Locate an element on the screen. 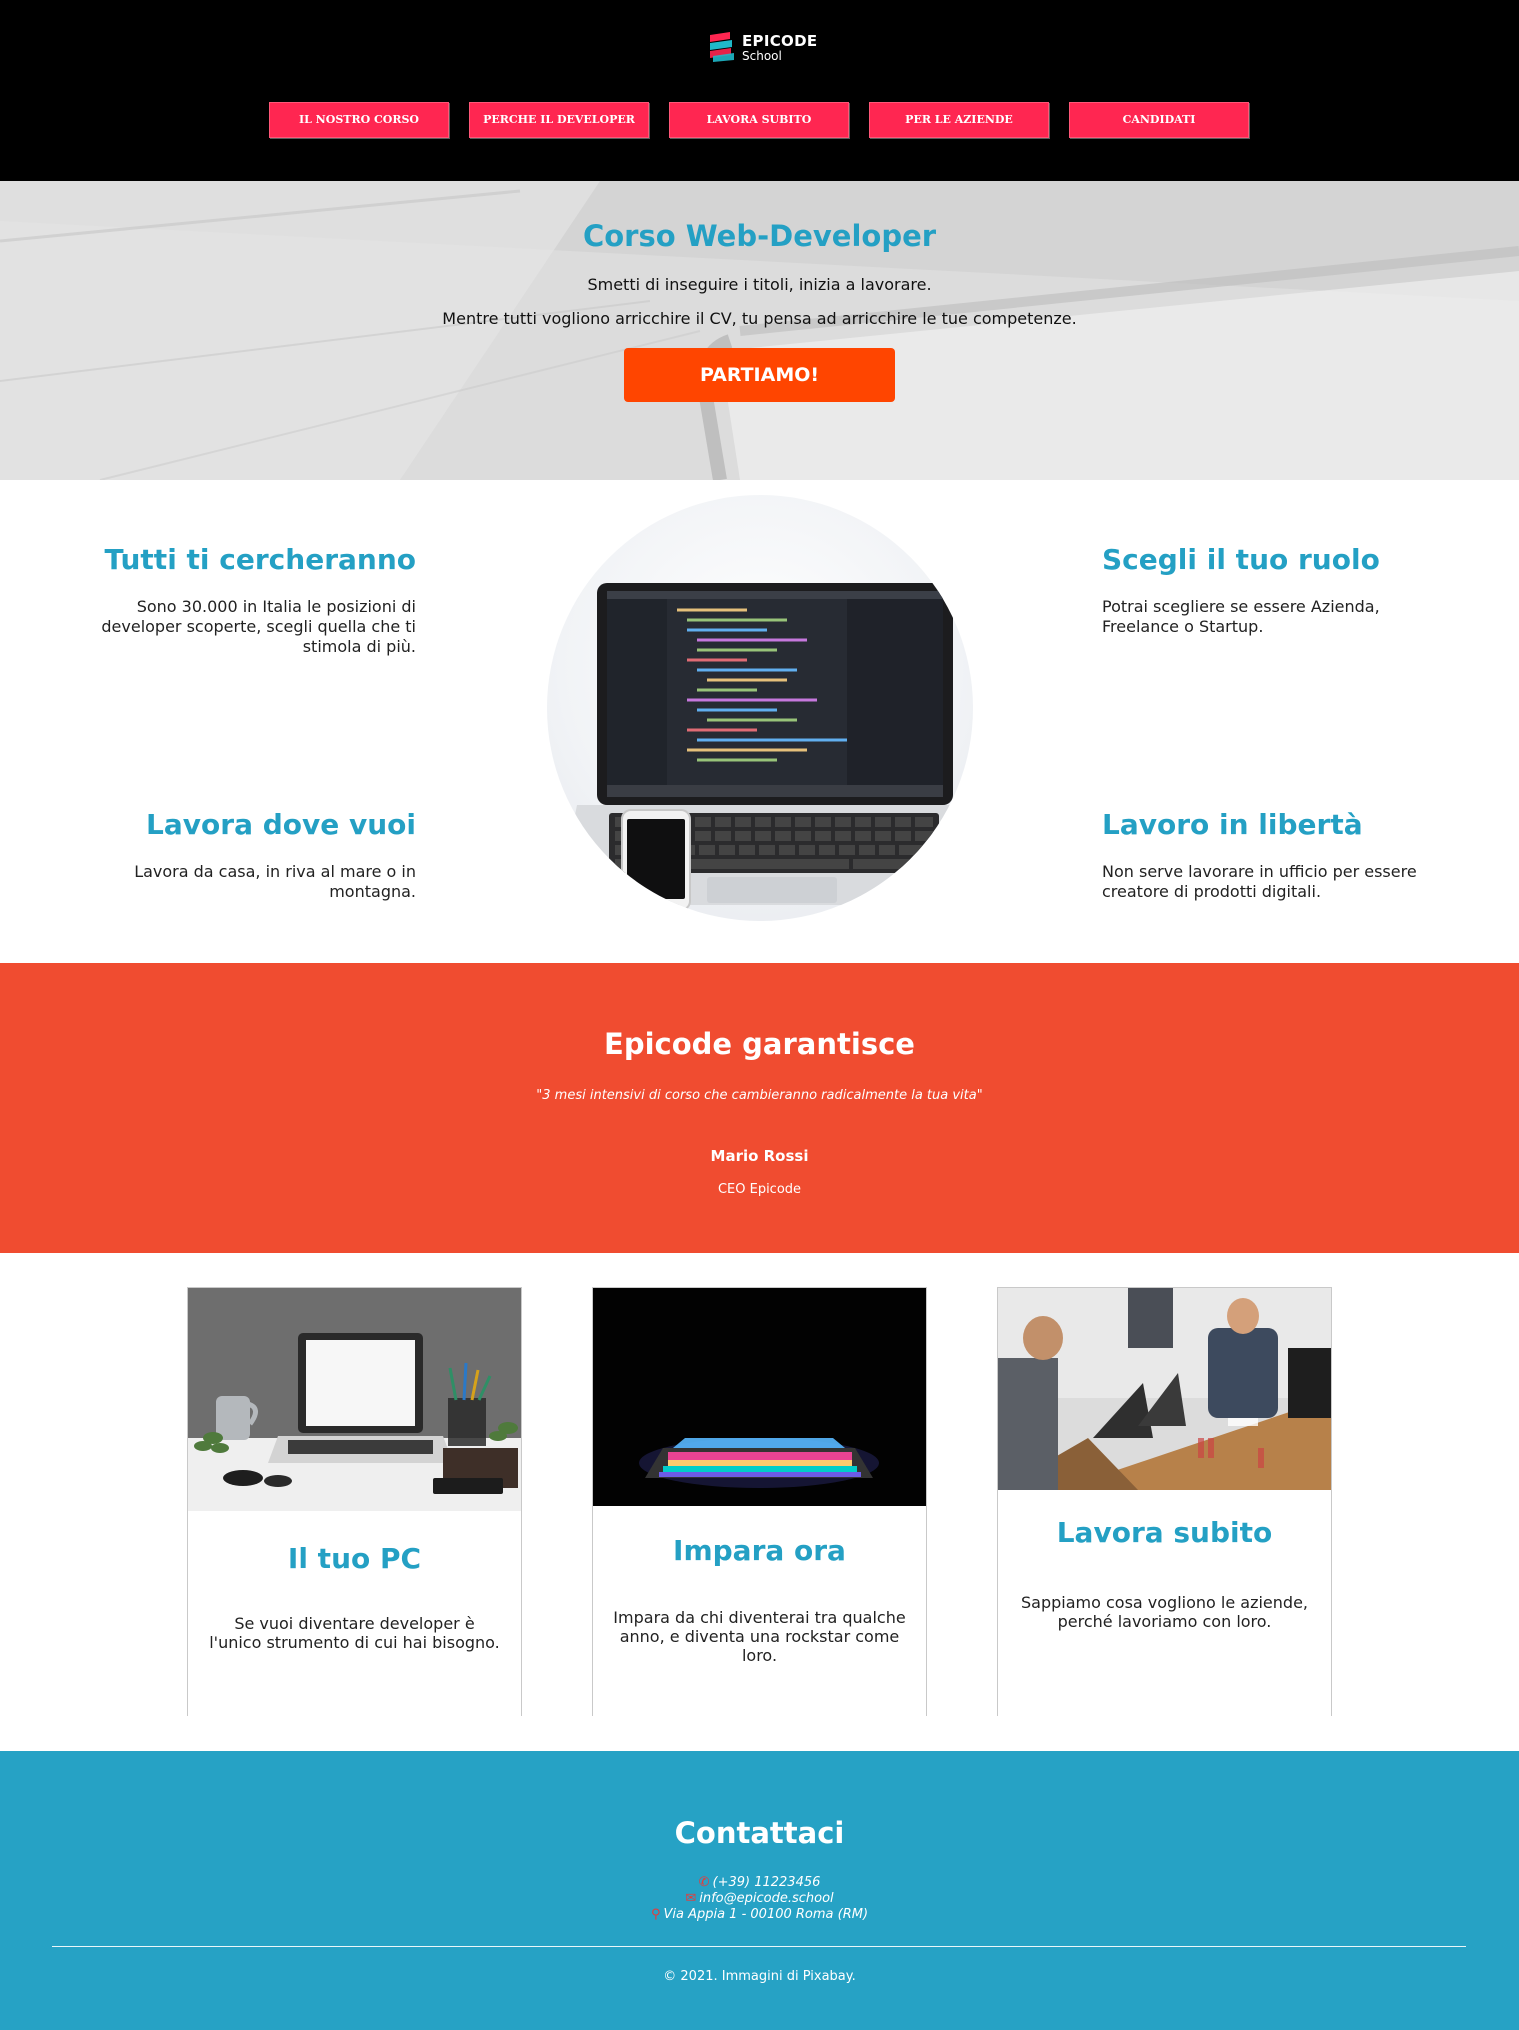  card-image-meeting is located at coordinates (1164, 1389).